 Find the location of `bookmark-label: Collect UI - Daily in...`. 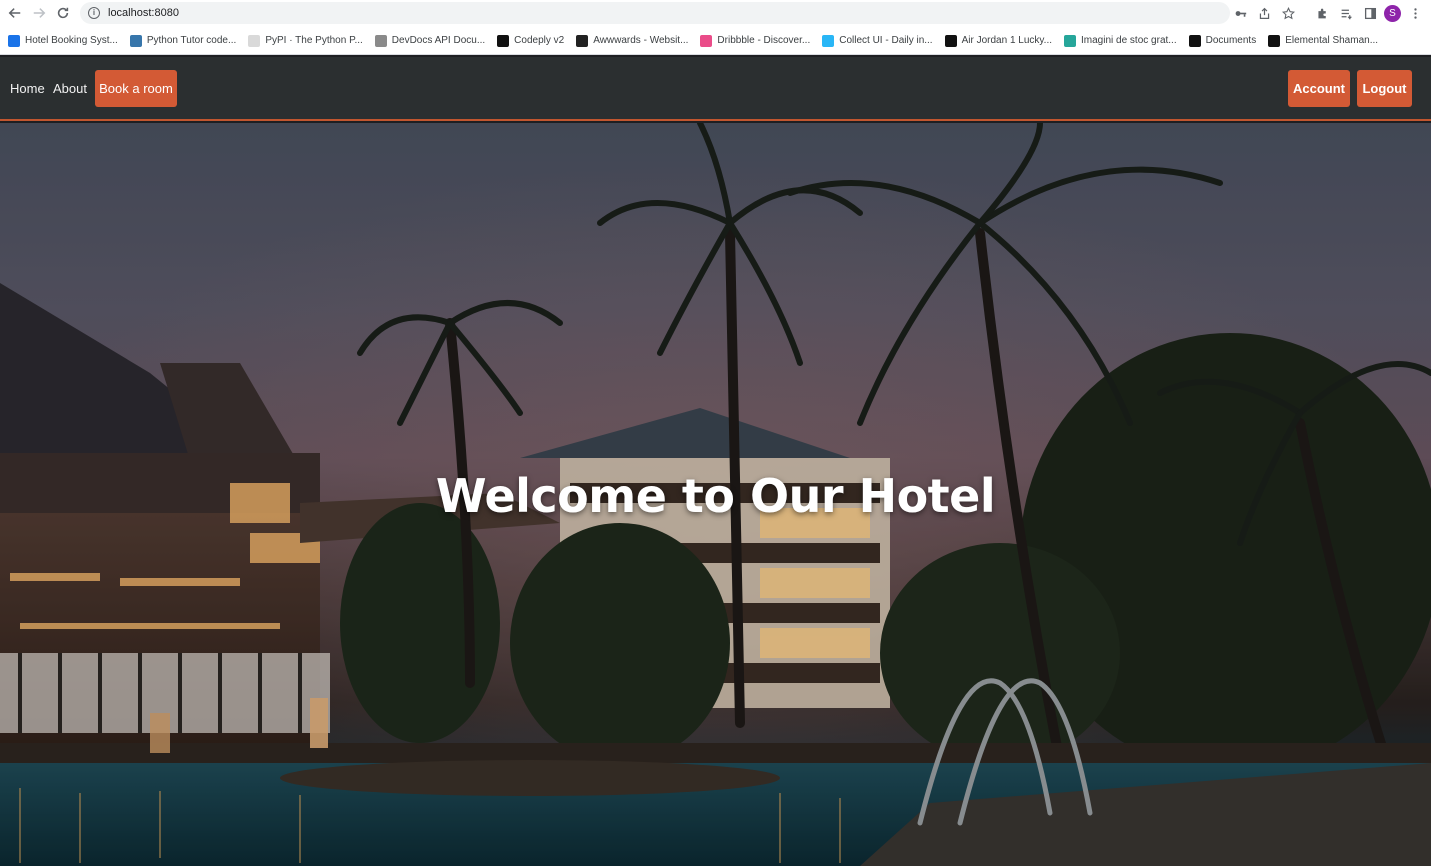

bookmark-label: Collect UI - Daily in... is located at coordinates (886, 40).